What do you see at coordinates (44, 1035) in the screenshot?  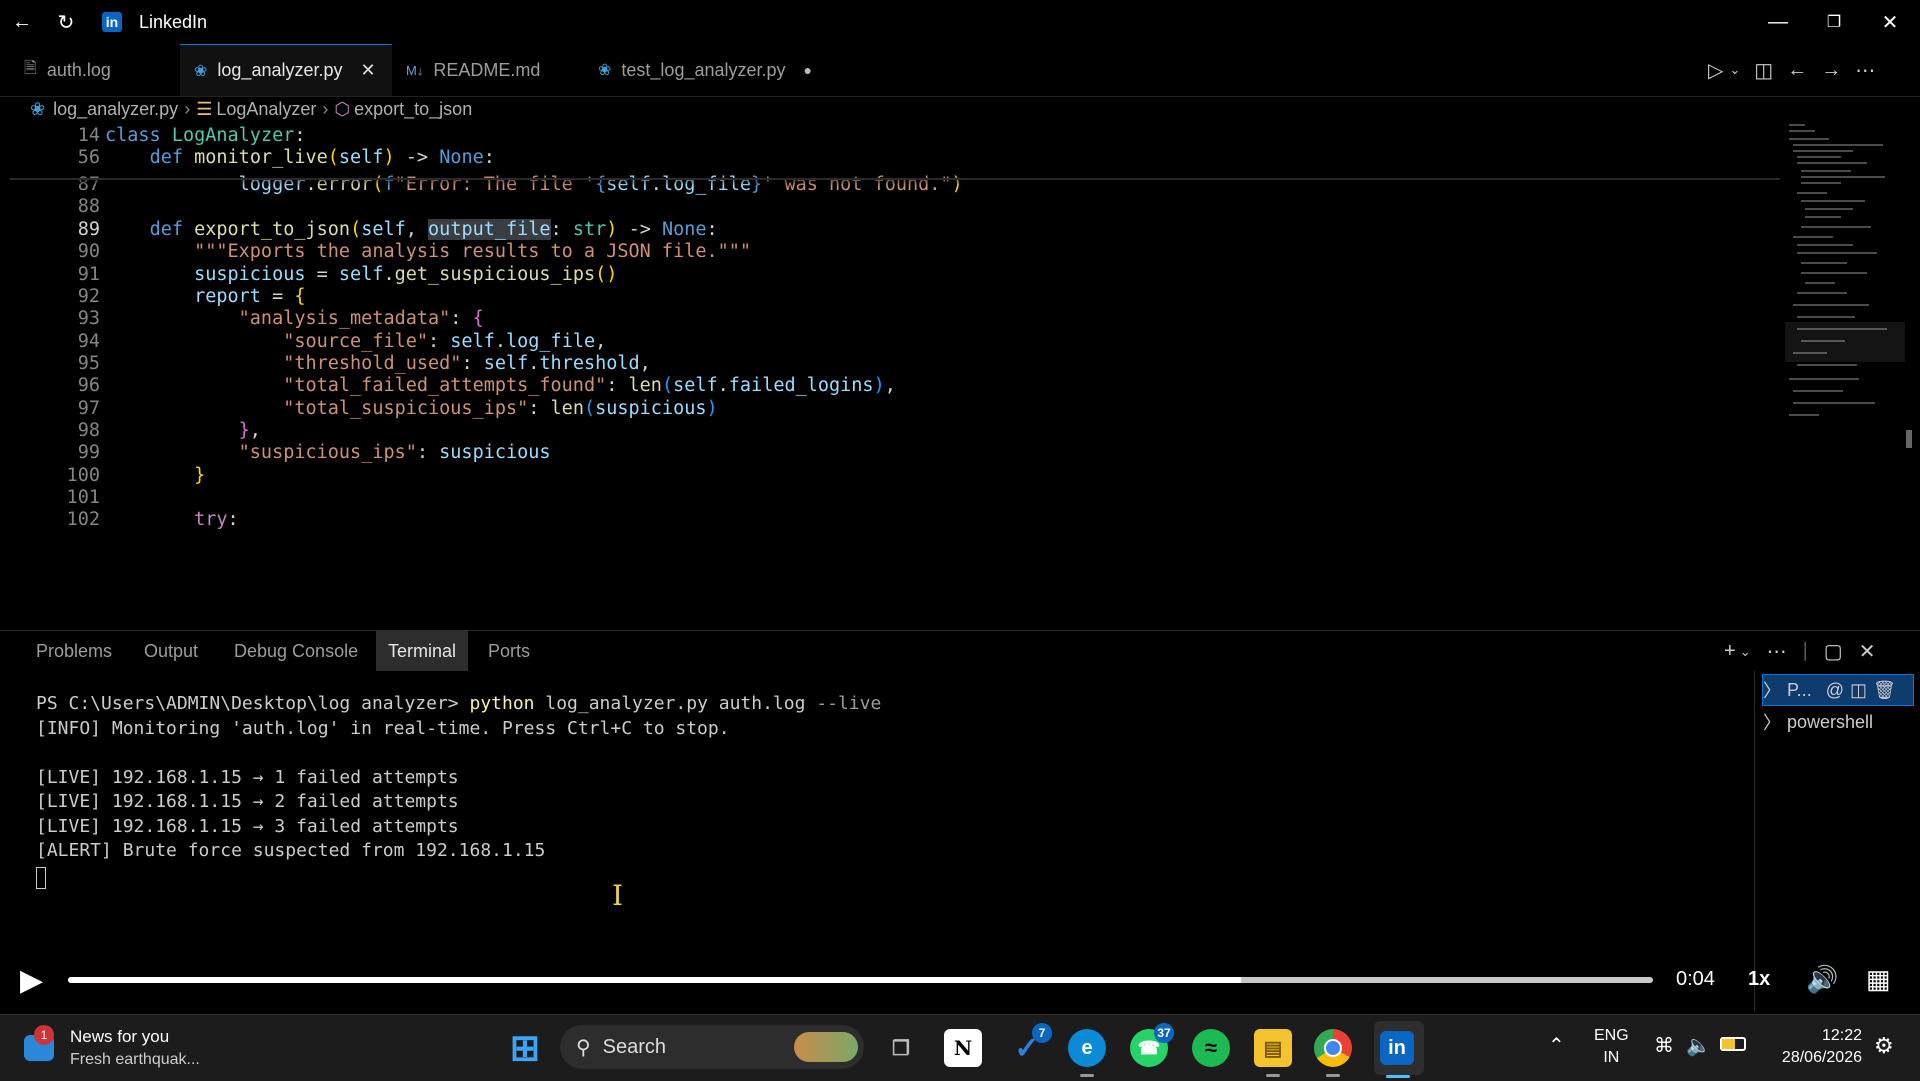 I see `news-badge: 1` at bounding box center [44, 1035].